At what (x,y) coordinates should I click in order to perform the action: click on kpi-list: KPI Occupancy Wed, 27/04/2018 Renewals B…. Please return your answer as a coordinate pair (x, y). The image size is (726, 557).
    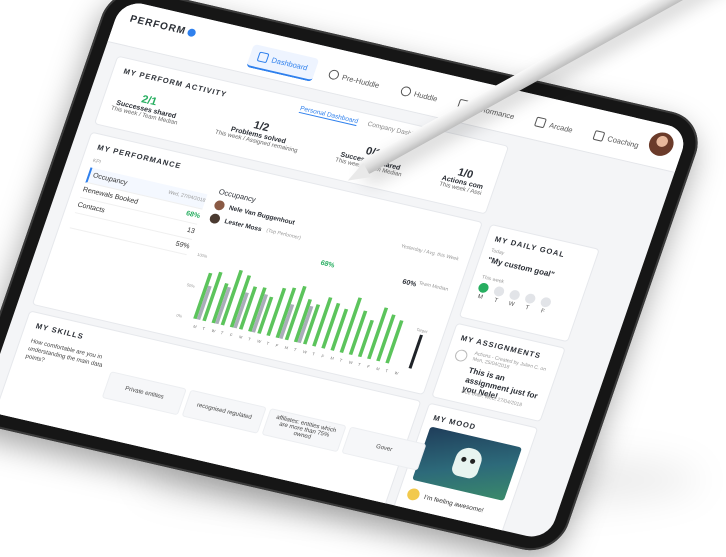
    Looking at the image, I should click on (140, 207).